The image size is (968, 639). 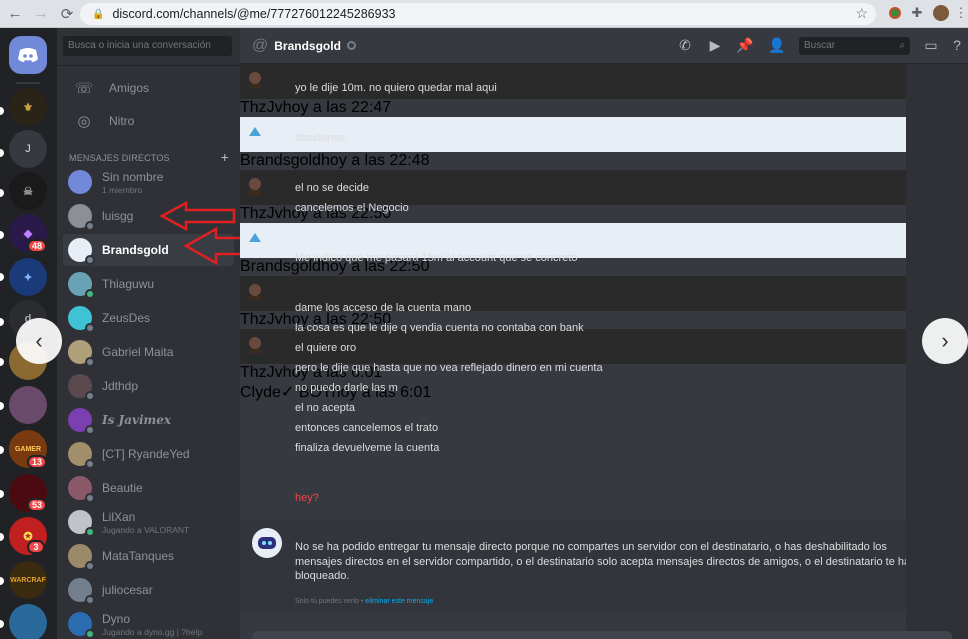 I want to click on dm-subtitle: Jugando a dyno.gg | ?help, so click(x=152, y=631).